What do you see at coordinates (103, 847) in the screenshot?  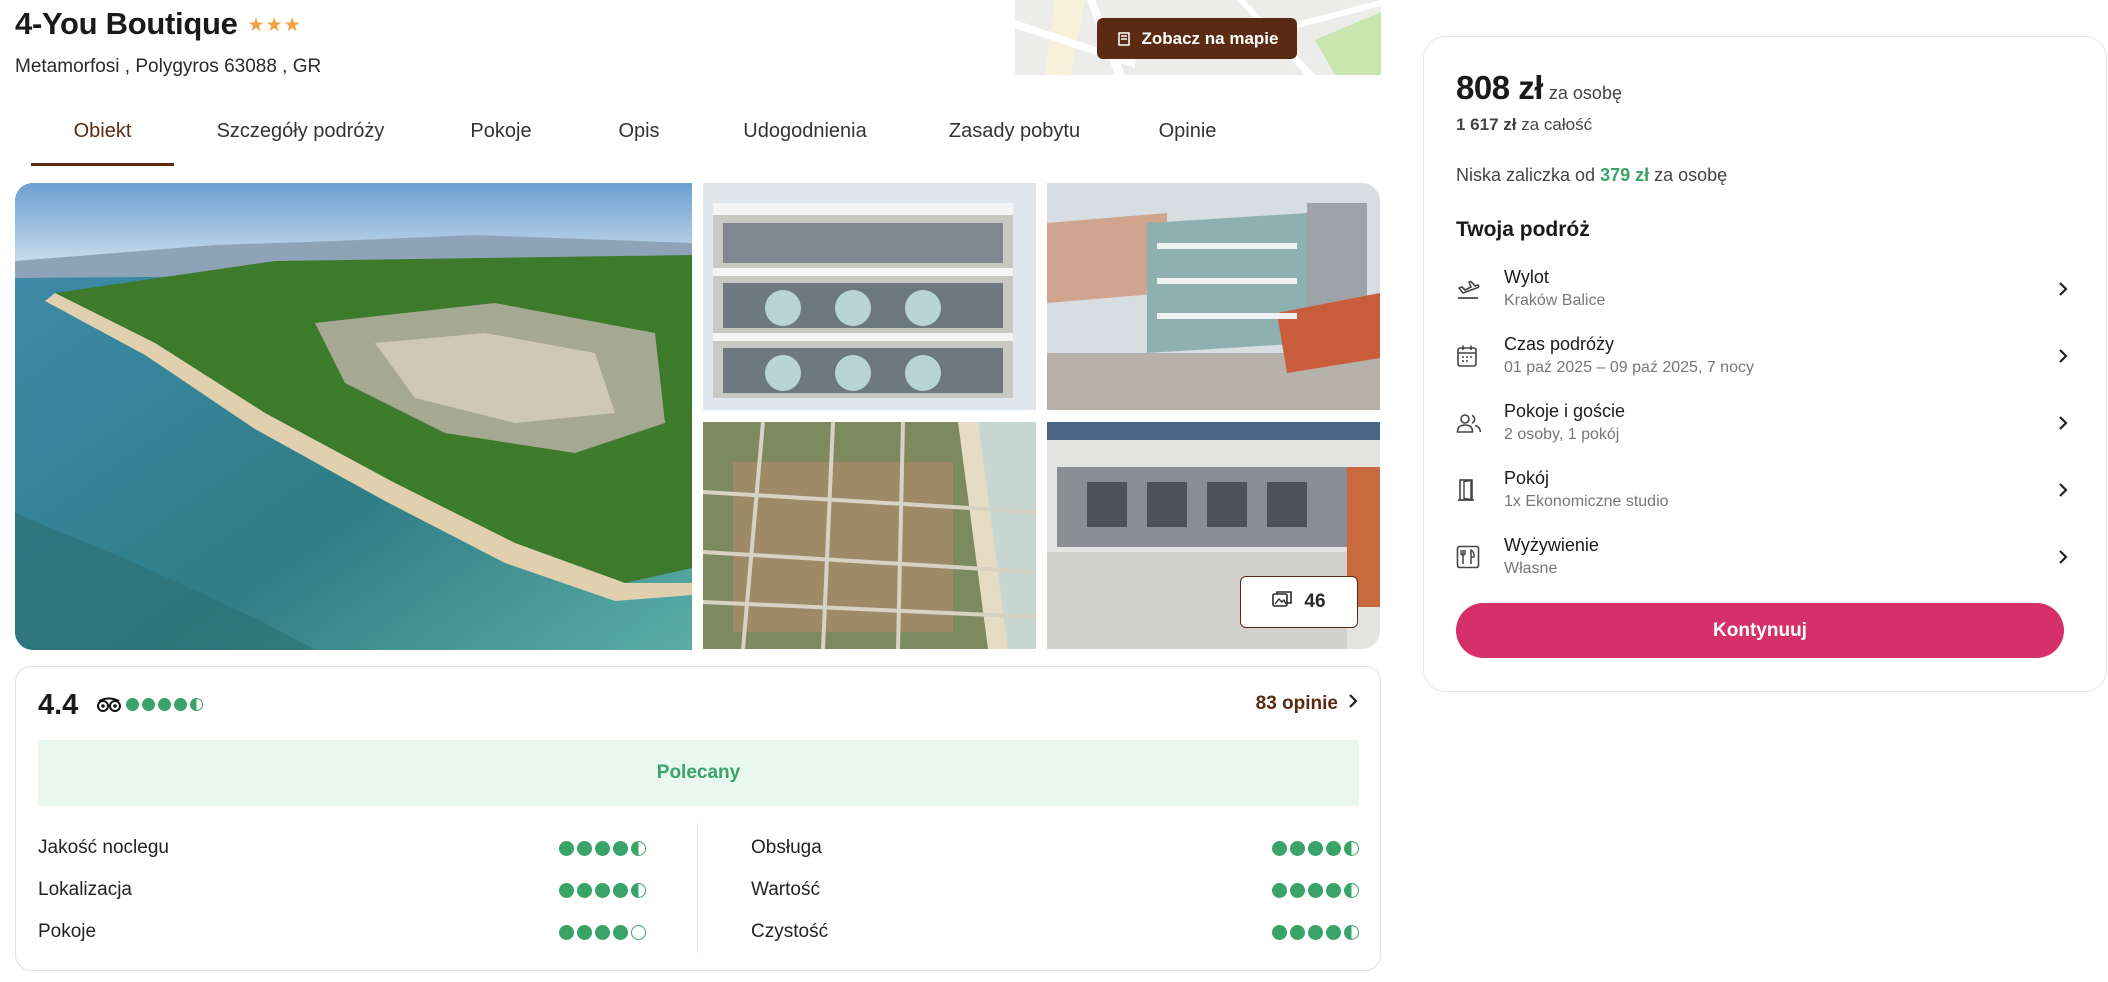 I see `category-label: Jakość noclegu` at bounding box center [103, 847].